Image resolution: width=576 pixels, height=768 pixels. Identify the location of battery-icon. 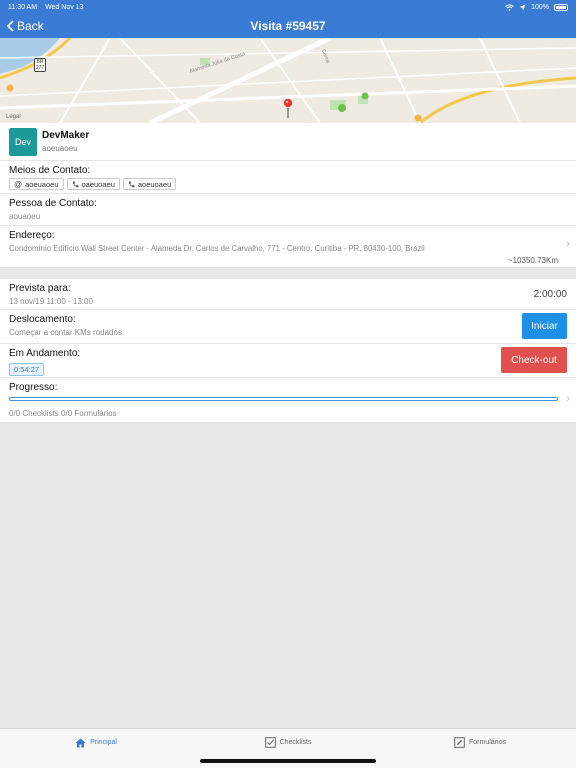
(561, 7).